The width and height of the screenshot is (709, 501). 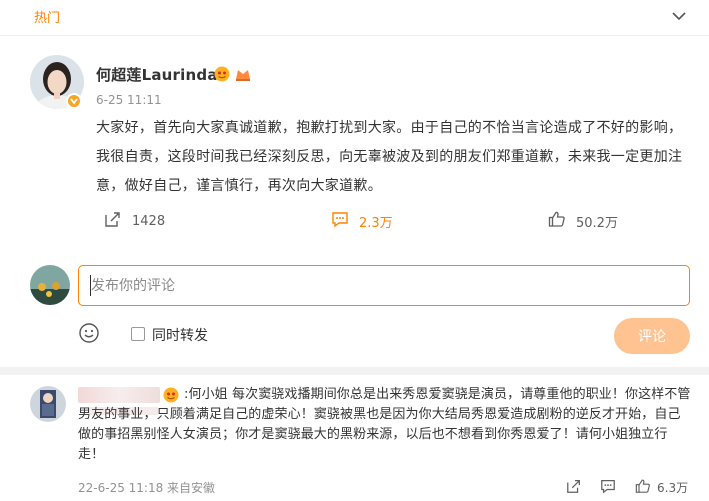 I want to click on fan-badge-icon, so click(x=222, y=74).